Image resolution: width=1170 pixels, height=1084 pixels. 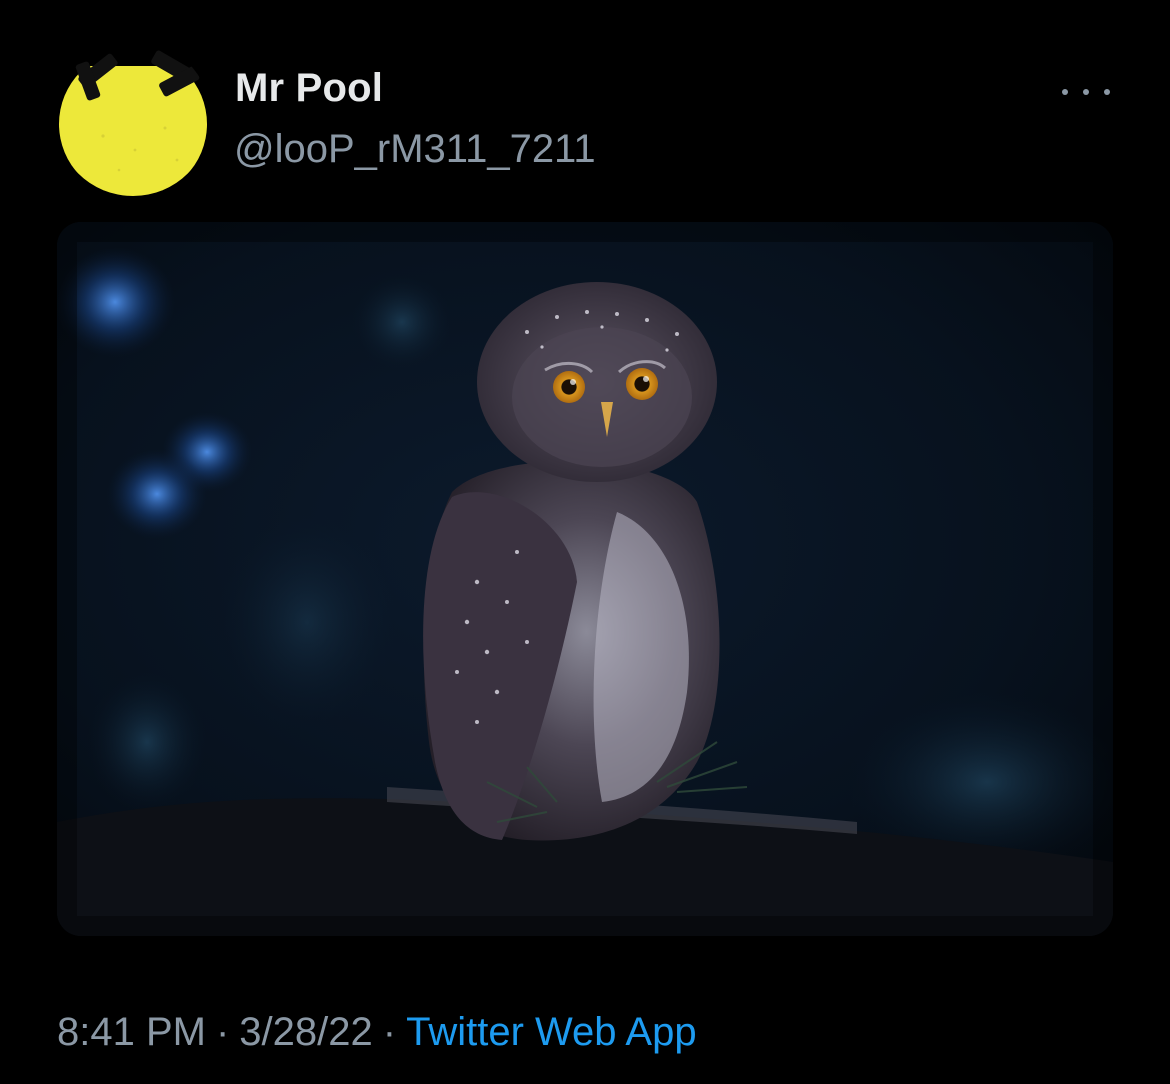 I want to click on tweet-date: 3/28/22, so click(x=305, y=1032).